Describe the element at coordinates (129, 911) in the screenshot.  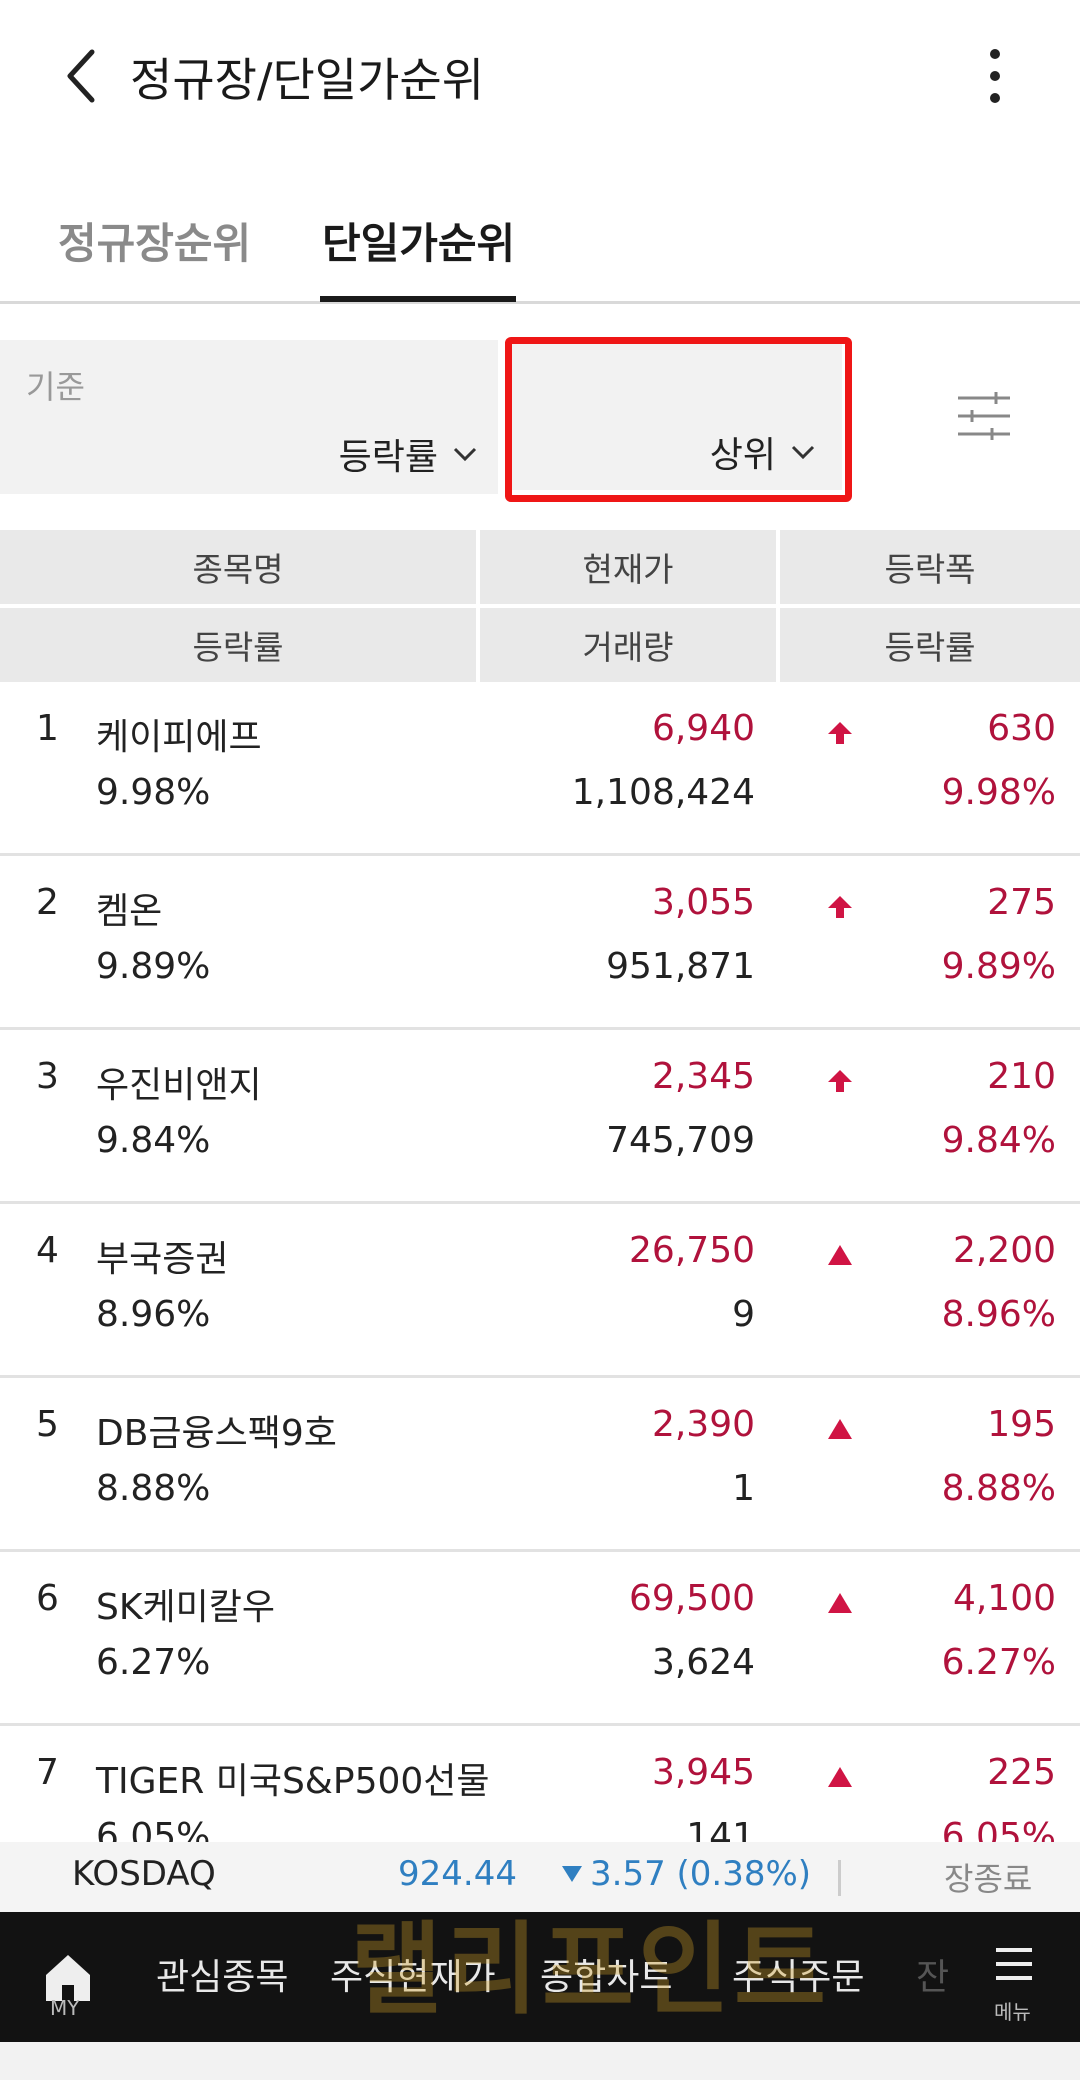
I see `stock-name: 켐온` at that location.